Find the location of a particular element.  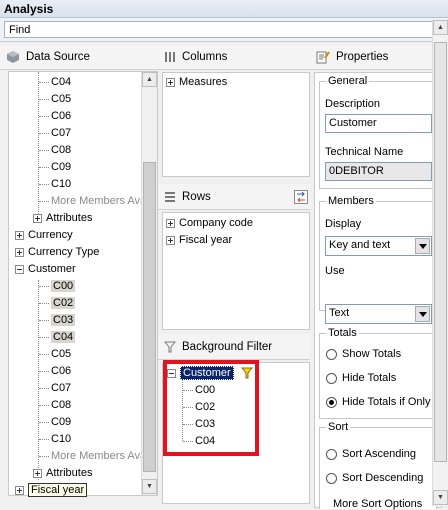

columns-icon is located at coordinates (170, 56).